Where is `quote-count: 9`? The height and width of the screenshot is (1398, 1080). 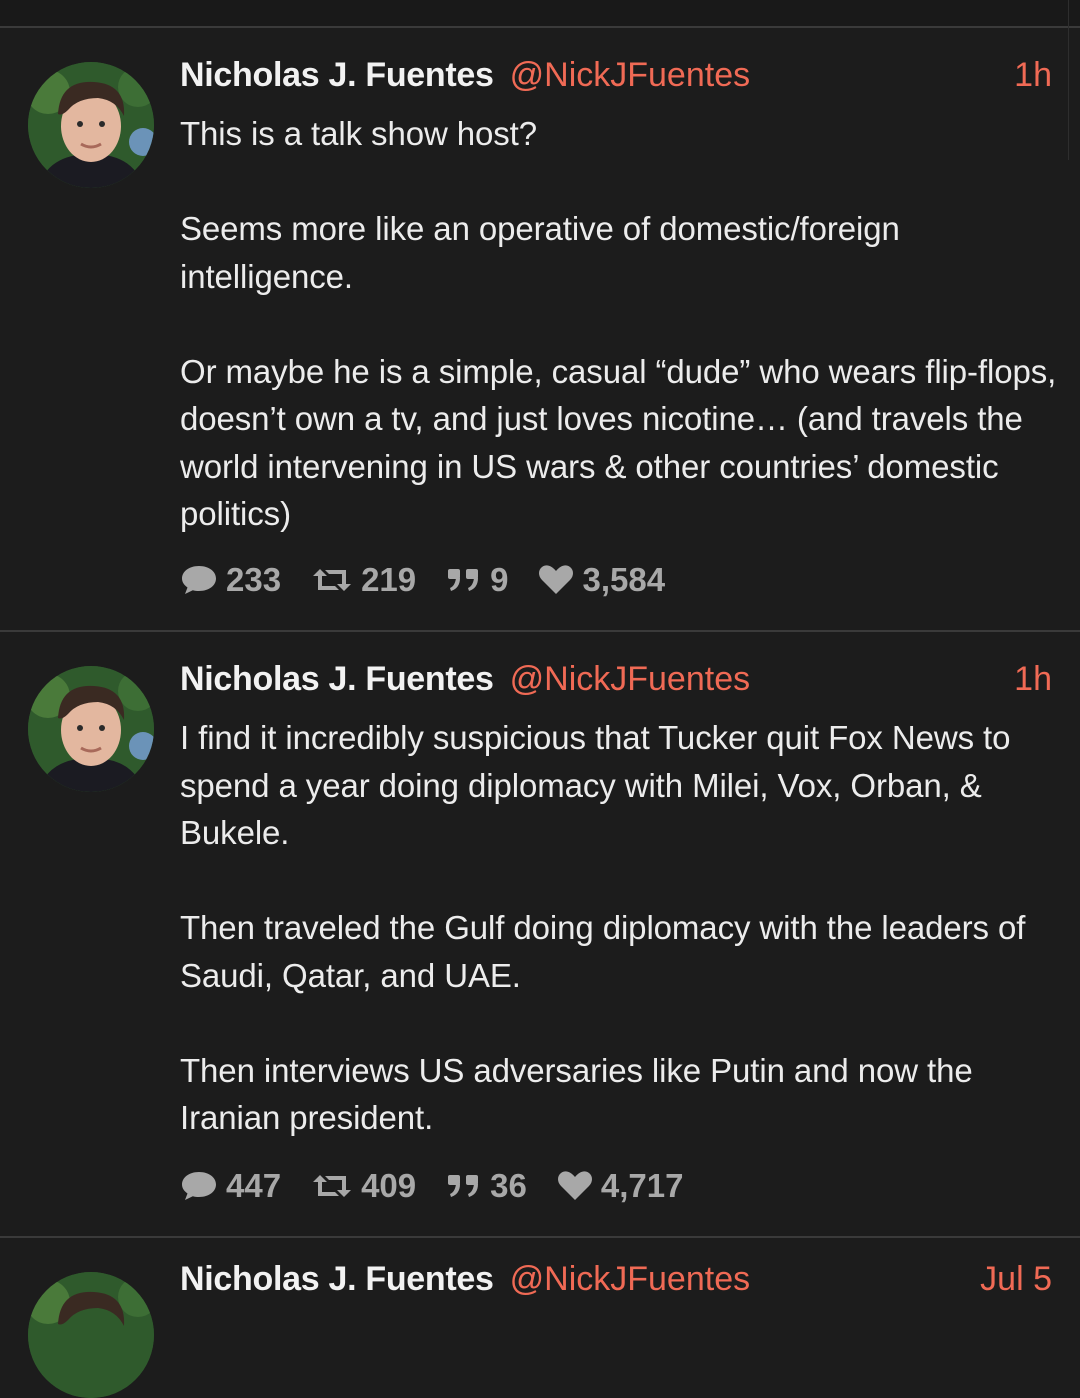 quote-count: 9 is located at coordinates (499, 579).